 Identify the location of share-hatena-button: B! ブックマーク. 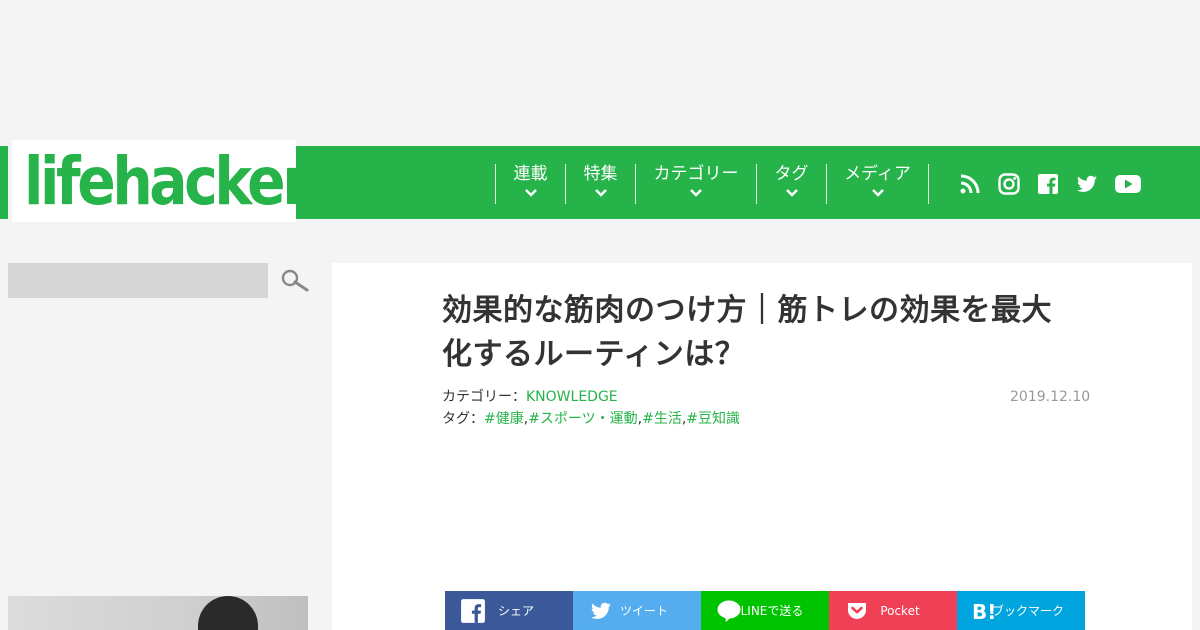
(1021, 610).